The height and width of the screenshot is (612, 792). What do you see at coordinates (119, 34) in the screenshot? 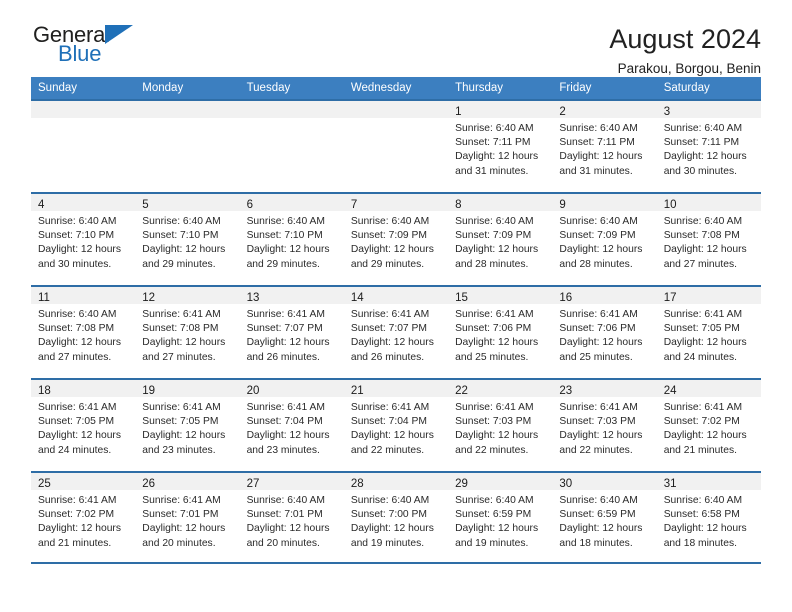
I see `triangle-icon` at bounding box center [119, 34].